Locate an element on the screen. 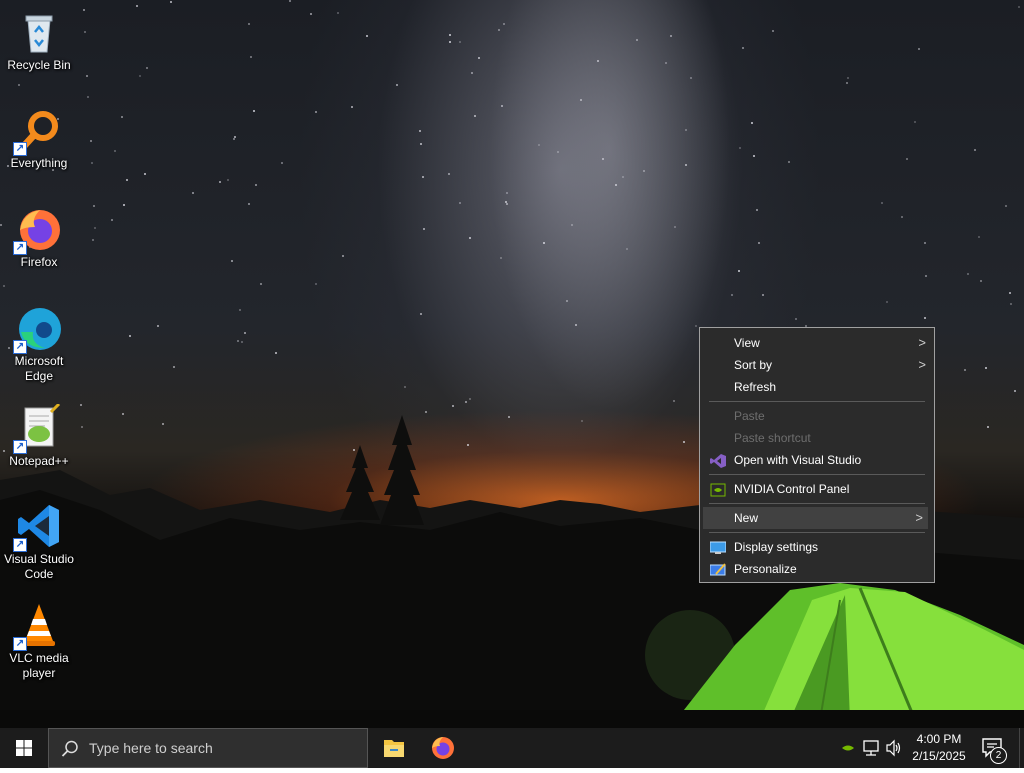  show-desktop-button is located at coordinates (1021, 748).